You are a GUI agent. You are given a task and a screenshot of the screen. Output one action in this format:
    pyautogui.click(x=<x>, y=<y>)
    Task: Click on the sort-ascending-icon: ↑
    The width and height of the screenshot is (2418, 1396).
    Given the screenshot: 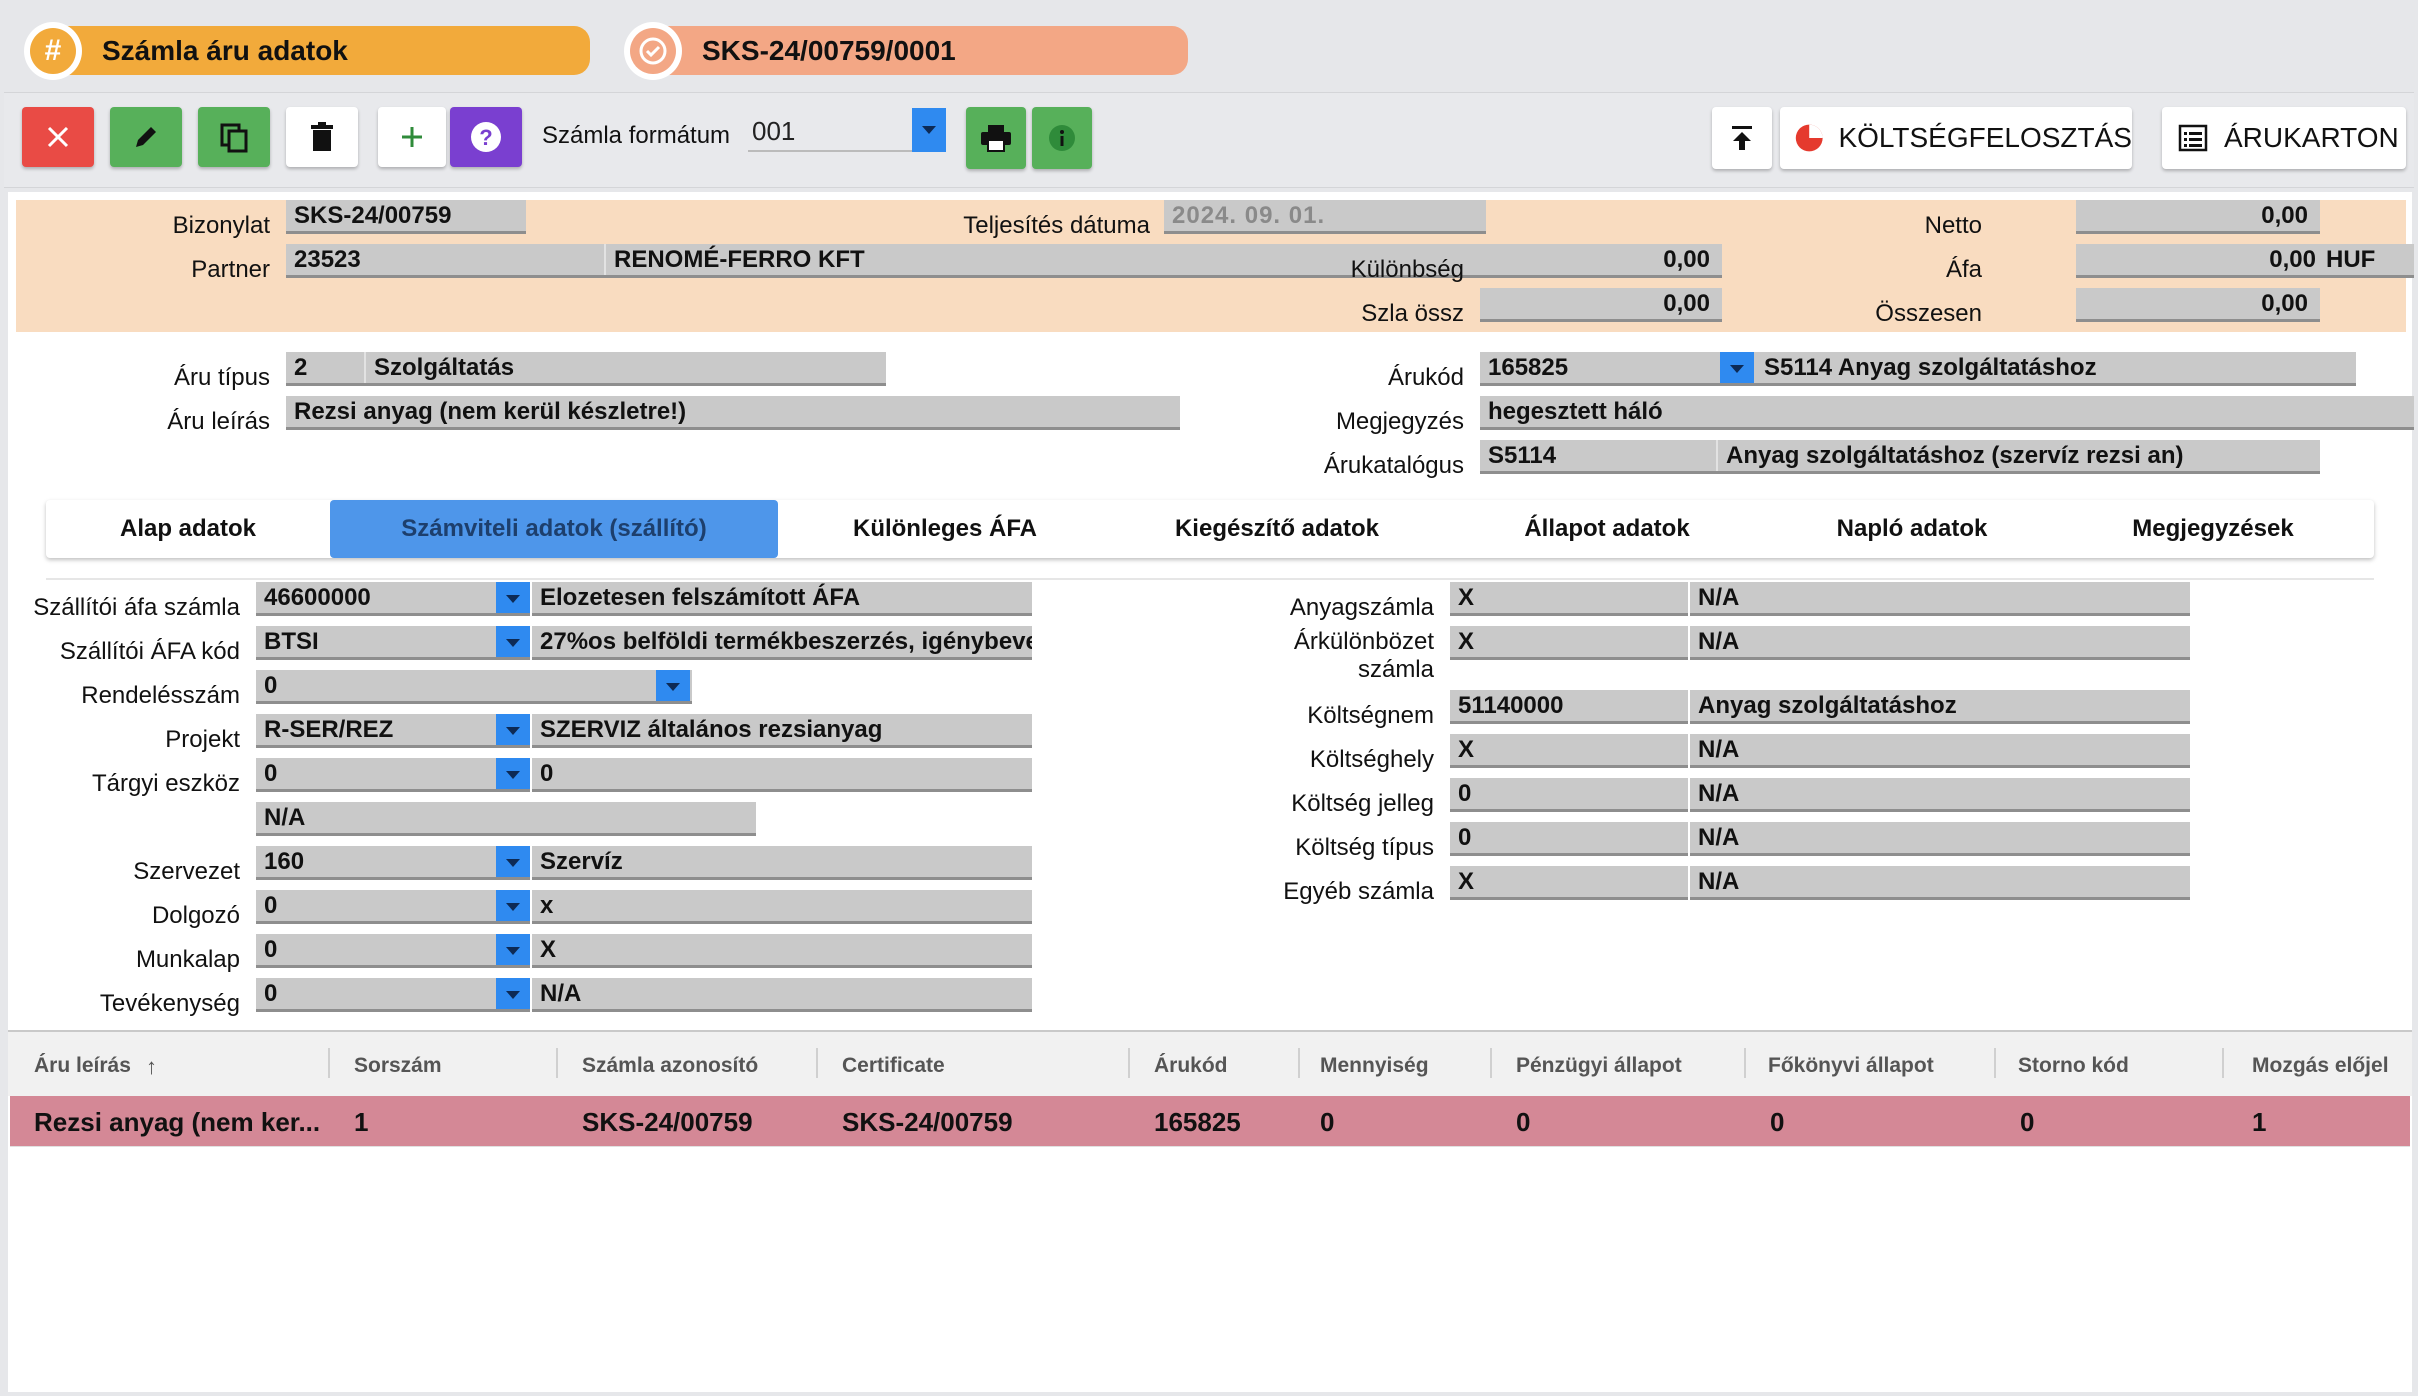 What is the action you would take?
    pyautogui.click(x=151, y=1067)
    